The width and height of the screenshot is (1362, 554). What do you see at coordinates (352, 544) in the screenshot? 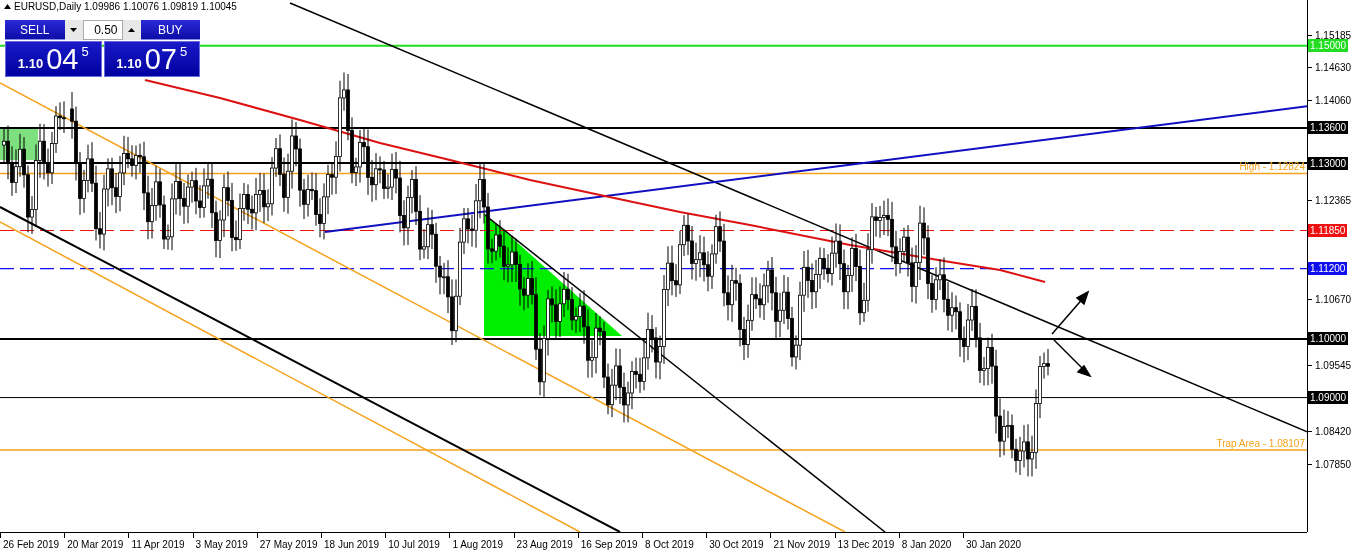
I see `date-axis-label: 18 Jun 2019` at bounding box center [352, 544].